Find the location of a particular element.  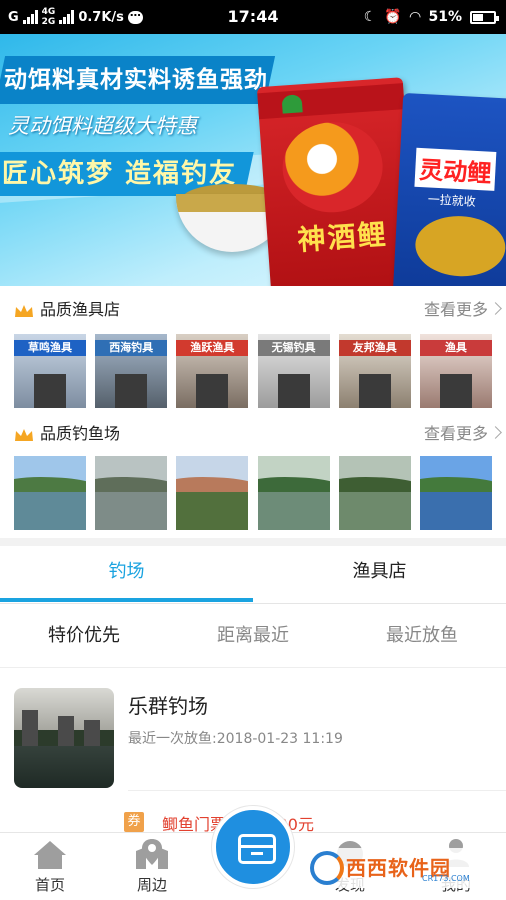

bag-red-name: 神酒鲤 is located at coordinates (342, 237).